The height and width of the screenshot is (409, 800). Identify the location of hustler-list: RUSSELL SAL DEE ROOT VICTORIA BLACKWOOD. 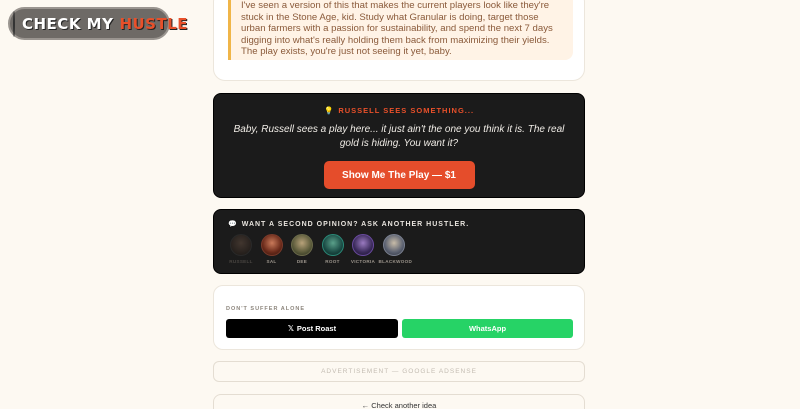
(319, 249).